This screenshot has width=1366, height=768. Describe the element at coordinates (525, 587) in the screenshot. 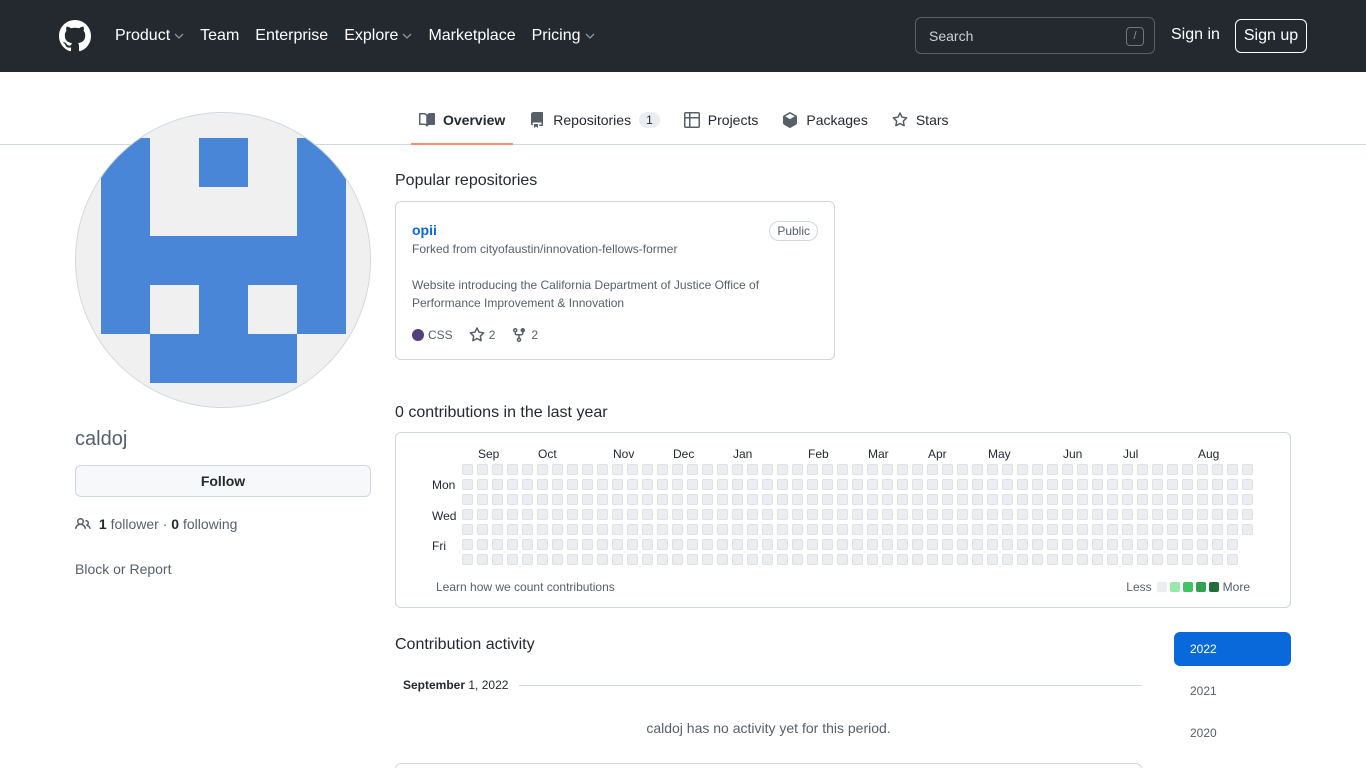

I see `learn-contributions-link: Learn how we count contributions` at that location.